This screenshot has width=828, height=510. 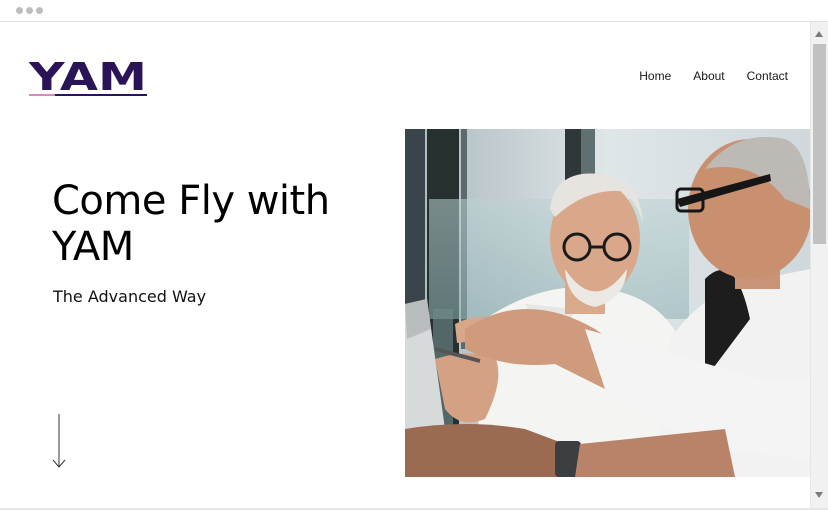 What do you see at coordinates (819, 265) in the screenshot?
I see `page-scrollbar` at bounding box center [819, 265].